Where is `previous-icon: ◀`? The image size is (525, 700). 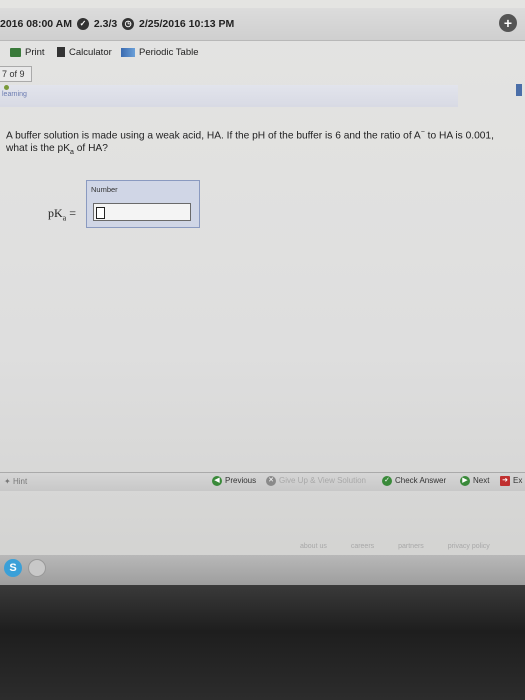 previous-icon: ◀ is located at coordinates (217, 481).